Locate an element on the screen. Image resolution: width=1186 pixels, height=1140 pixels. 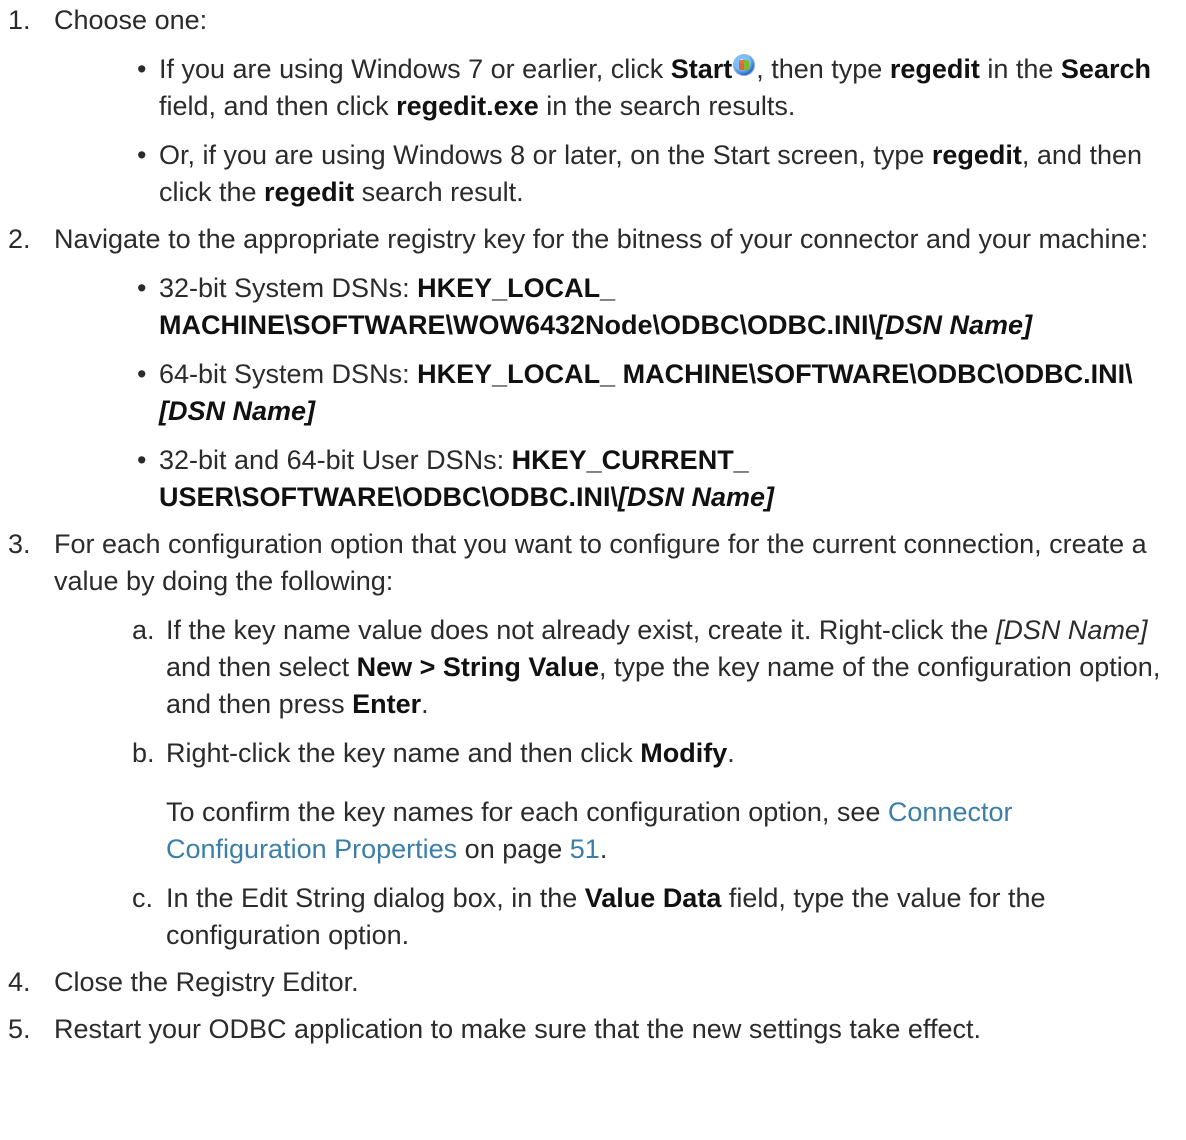
step-number: 1. is located at coordinates (19, 20).